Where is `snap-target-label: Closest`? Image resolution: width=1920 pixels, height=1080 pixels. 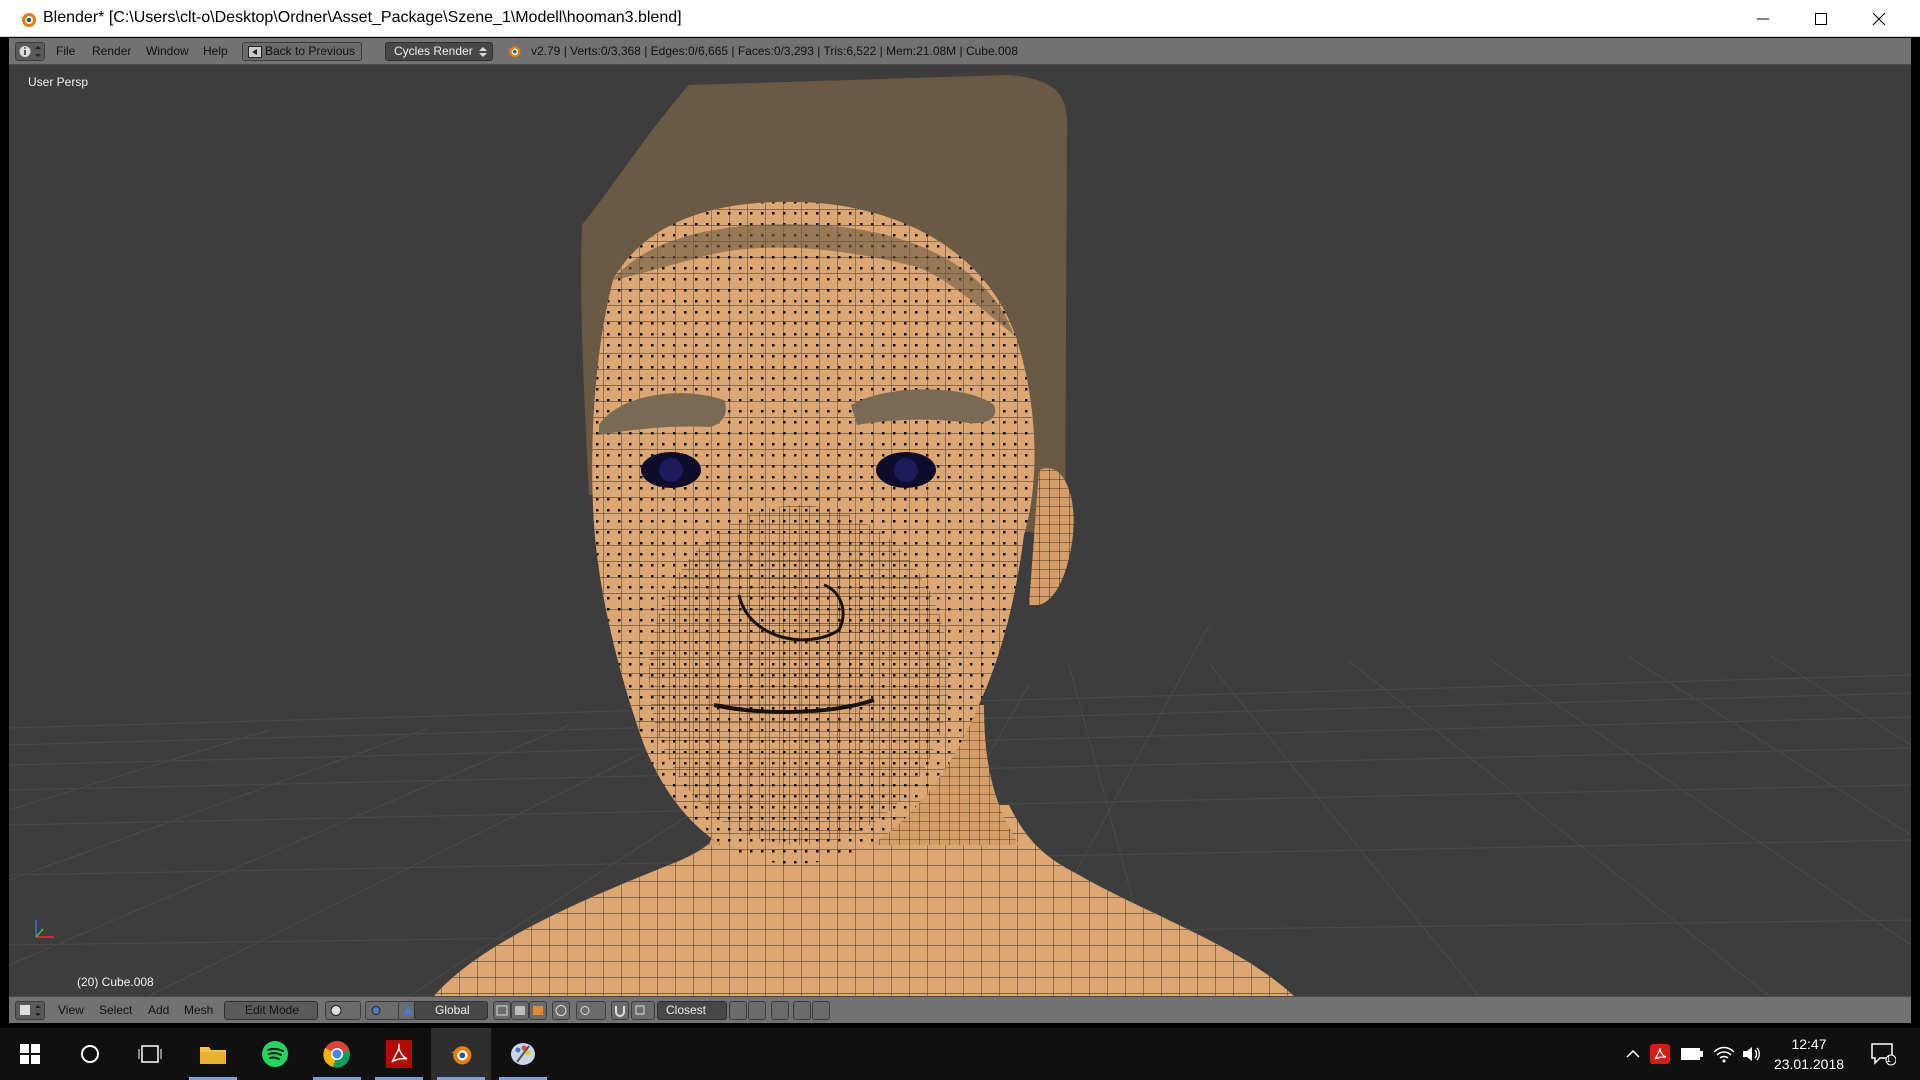 snap-target-label: Closest is located at coordinates (686, 1010).